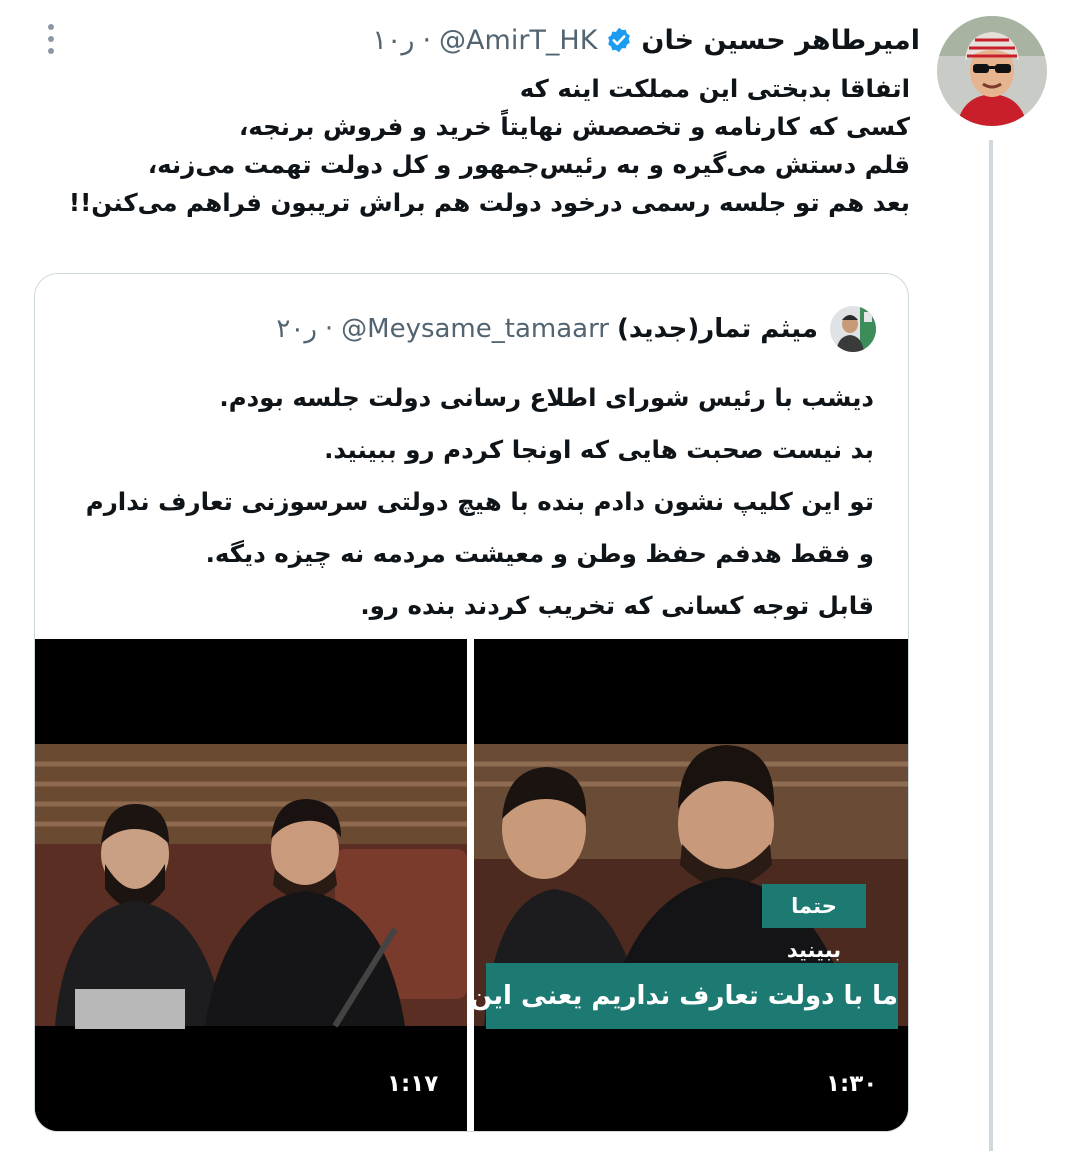 The image size is (1080, 1151). What do you see at coordinates (296, 329) in the screenshot?
I see `quoted-tweet-time: ۲۰ر` at bounding box center [296, 329].